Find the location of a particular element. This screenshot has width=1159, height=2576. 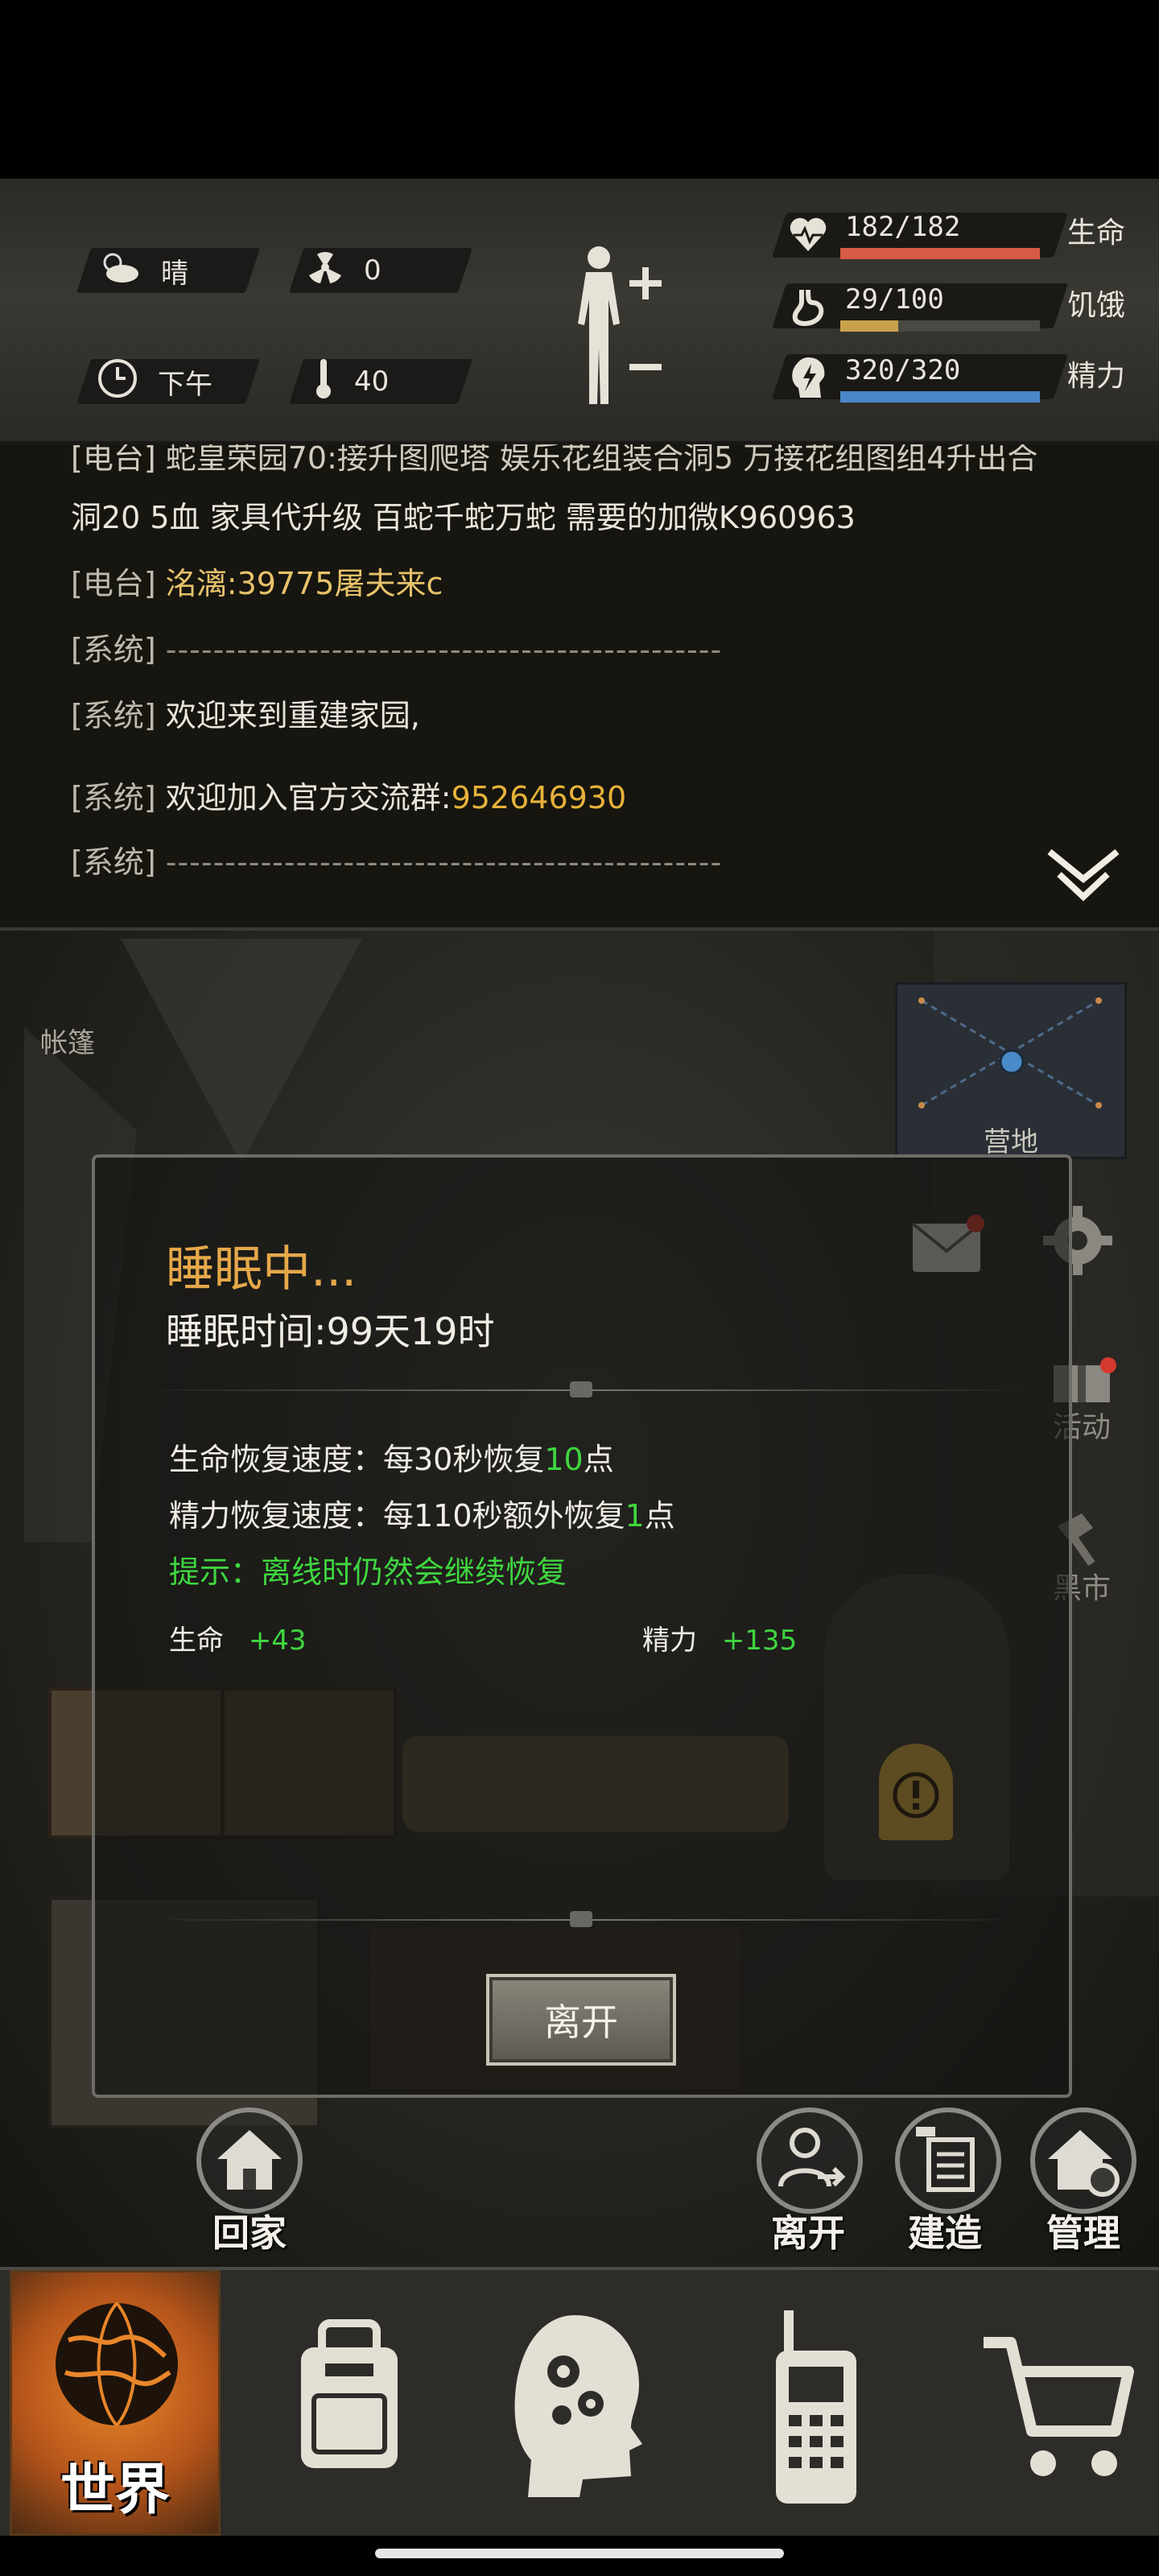

chat-line: [系统] 欢迎加入官方交流群:952646930 is located at coordinates (348, 795).